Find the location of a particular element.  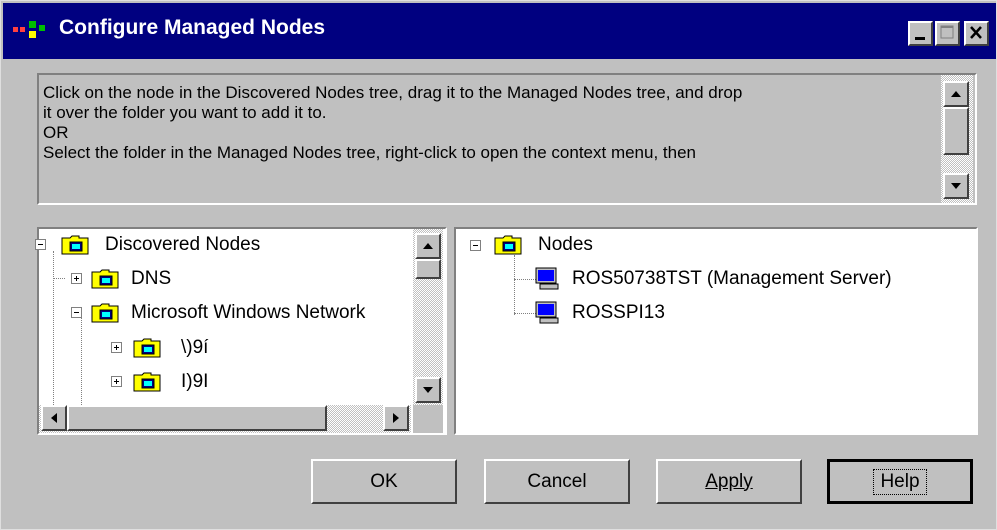

maximize-button is located at coordinates (947, 33).